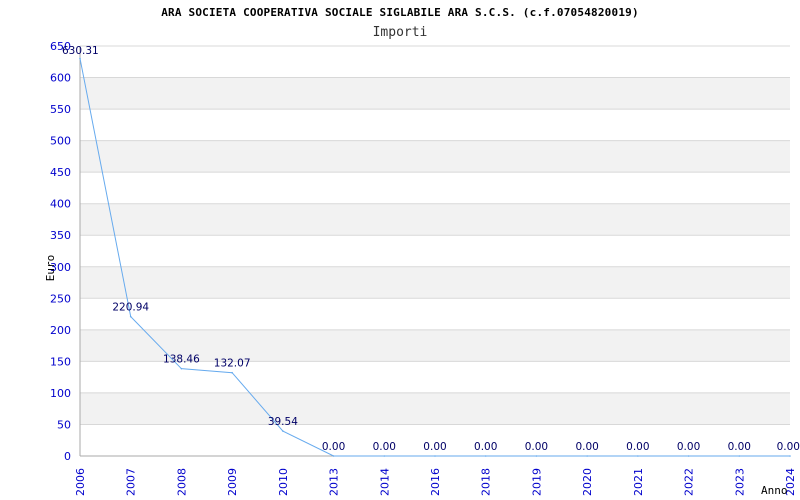 This screenshot has width=800, height=500. Describe the element at coordinates (60, 172) in the screenshot. I see `y-tick-label: 450` at that location.